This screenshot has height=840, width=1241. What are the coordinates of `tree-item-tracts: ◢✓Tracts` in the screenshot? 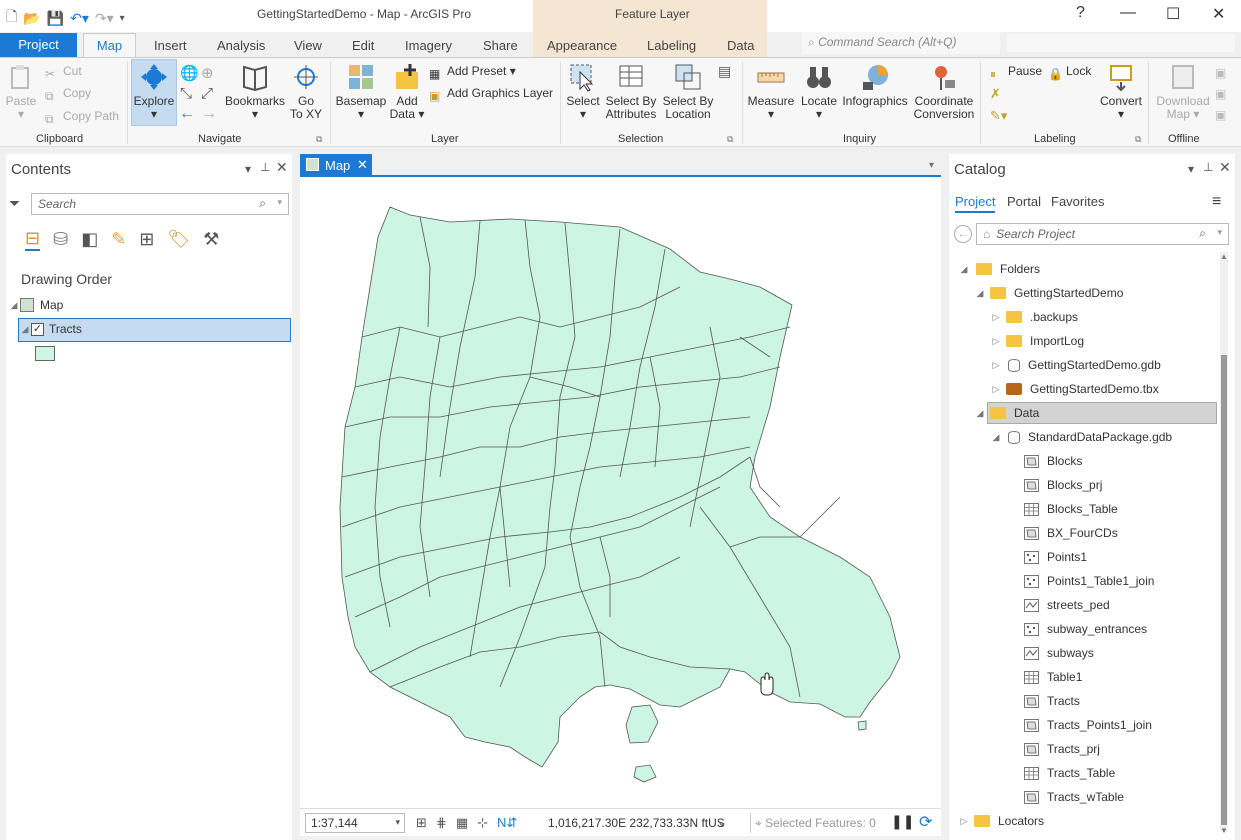 It's located at (50, 329).